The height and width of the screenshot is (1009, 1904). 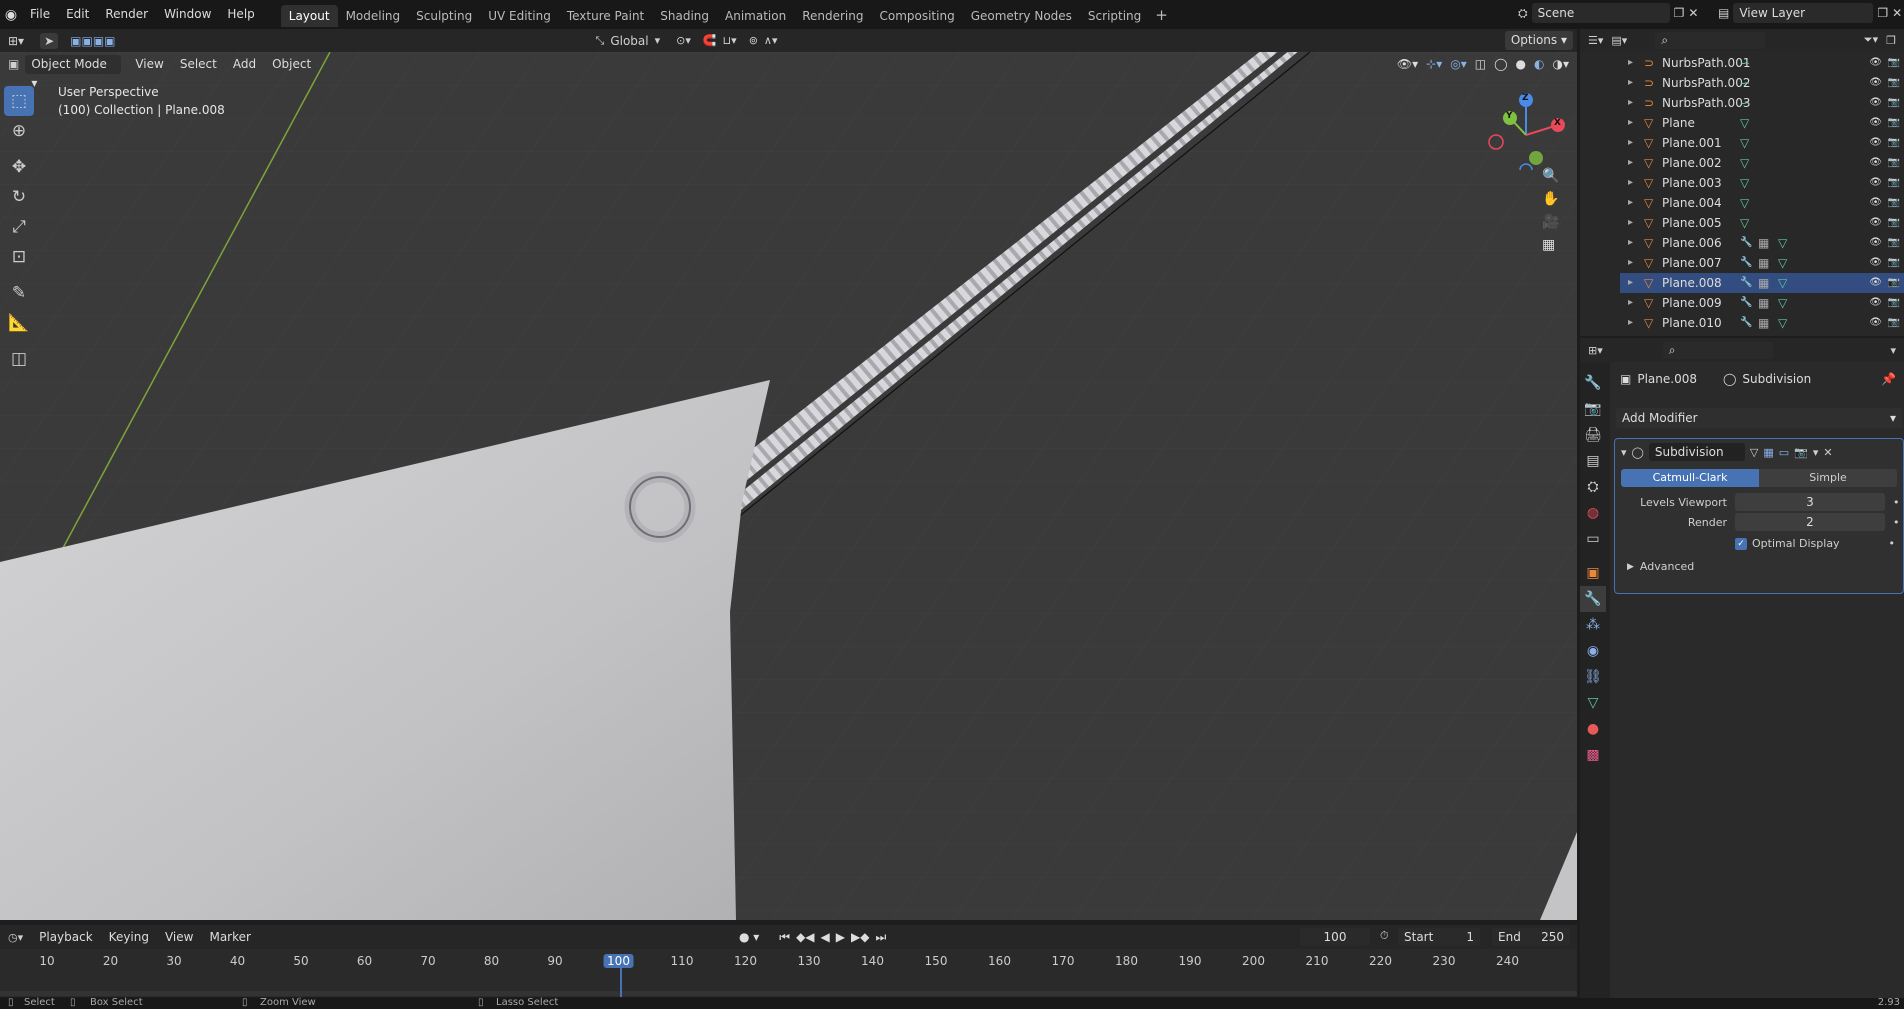 I want to click on tab-scripting: Scripting, so click(x=1114, y=16).